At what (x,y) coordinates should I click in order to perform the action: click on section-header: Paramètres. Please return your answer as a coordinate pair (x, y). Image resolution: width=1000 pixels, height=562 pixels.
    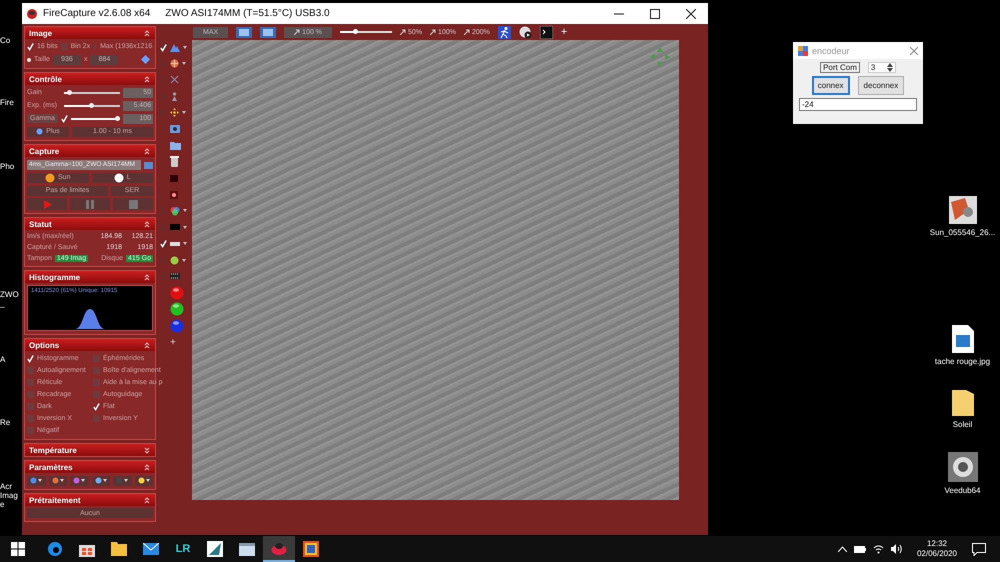
    Looking at the image, I should click on (90, 467).